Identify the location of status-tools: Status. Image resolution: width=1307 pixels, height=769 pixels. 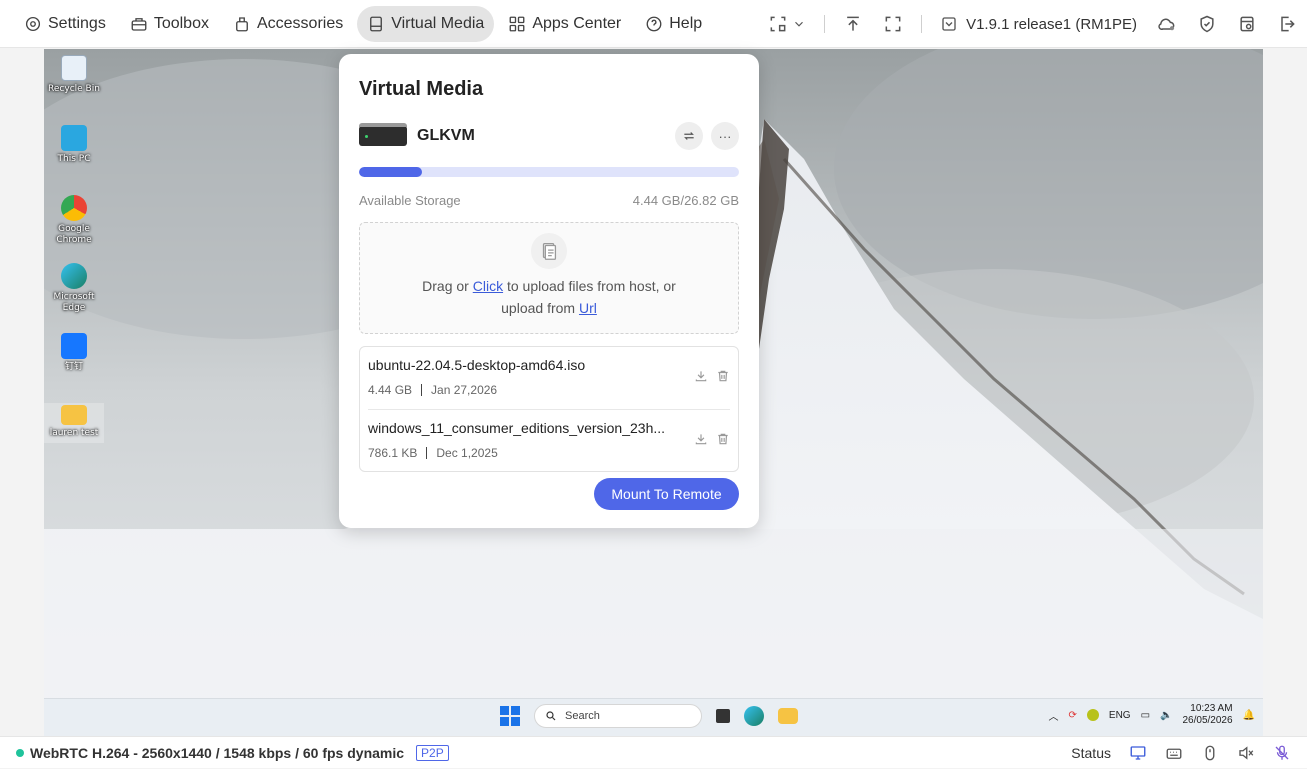
(1181, 753).